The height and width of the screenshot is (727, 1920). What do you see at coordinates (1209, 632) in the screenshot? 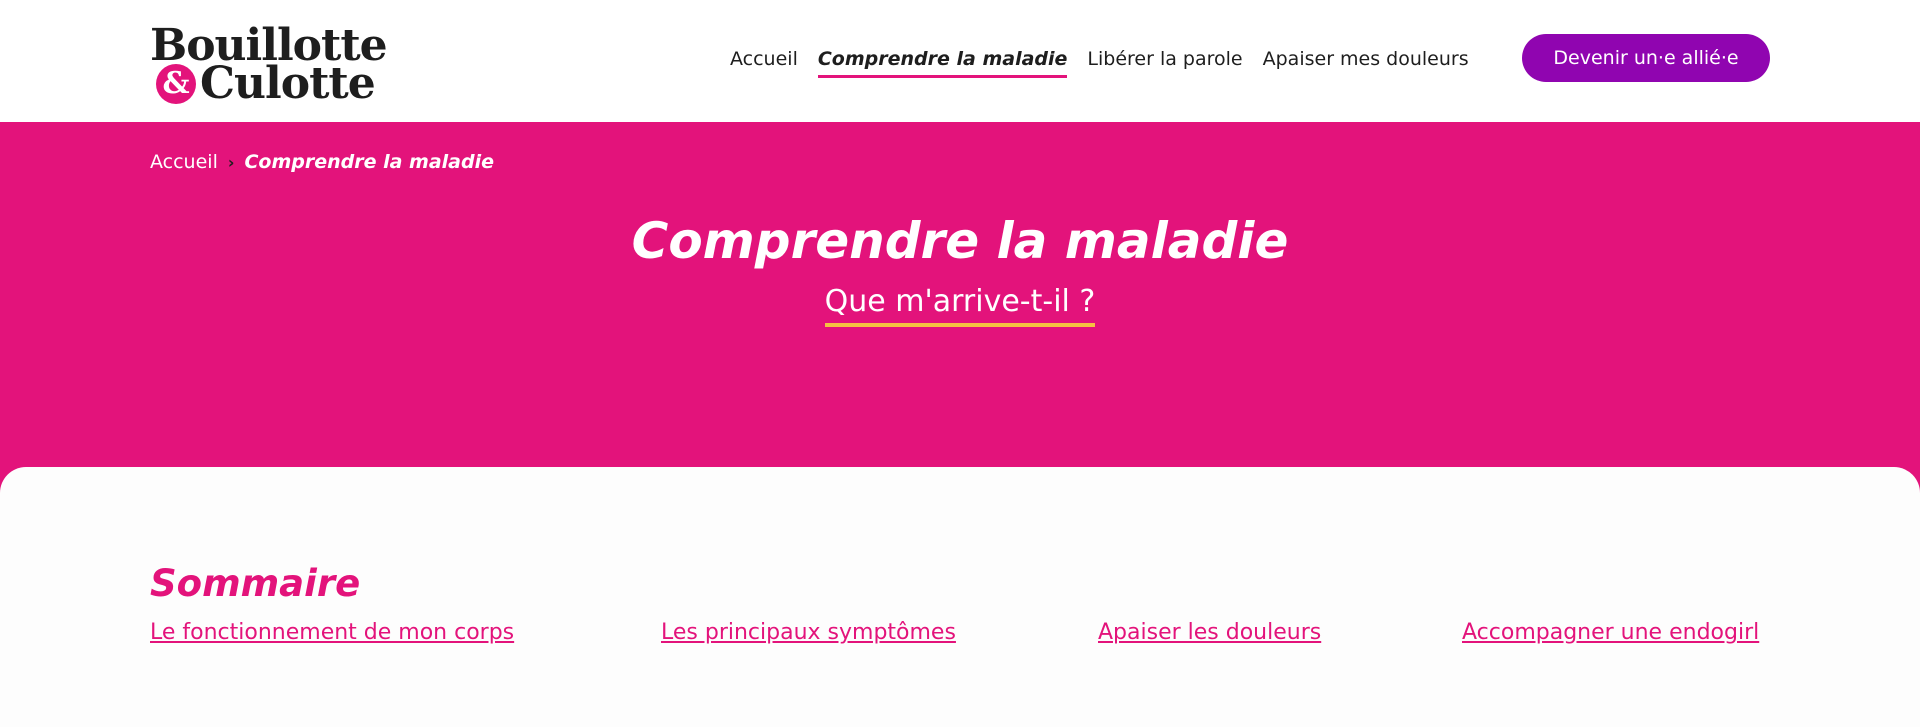
I see `toc-link-relieve-pain: Apaiser les douleurs` at bounding box center [1209, 632].